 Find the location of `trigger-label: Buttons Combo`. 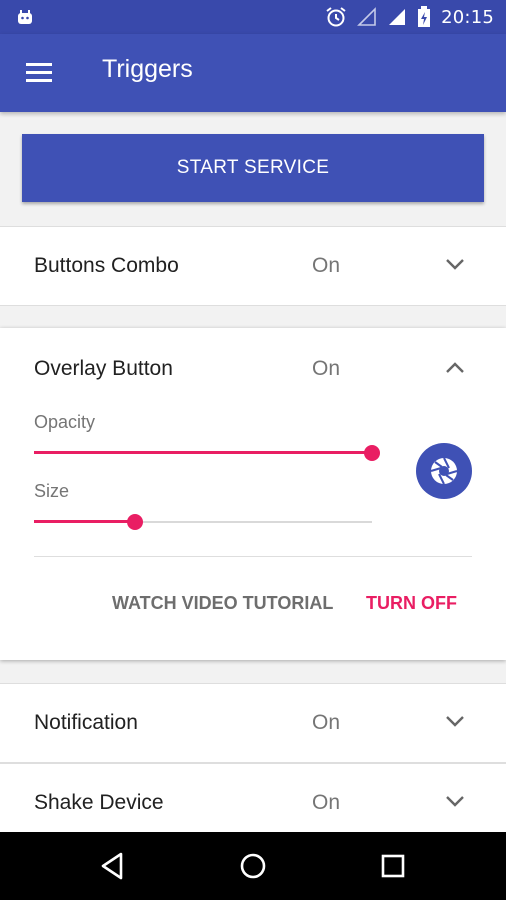

trigger-label: Buttons Combo is located at coordinates (106, 265).